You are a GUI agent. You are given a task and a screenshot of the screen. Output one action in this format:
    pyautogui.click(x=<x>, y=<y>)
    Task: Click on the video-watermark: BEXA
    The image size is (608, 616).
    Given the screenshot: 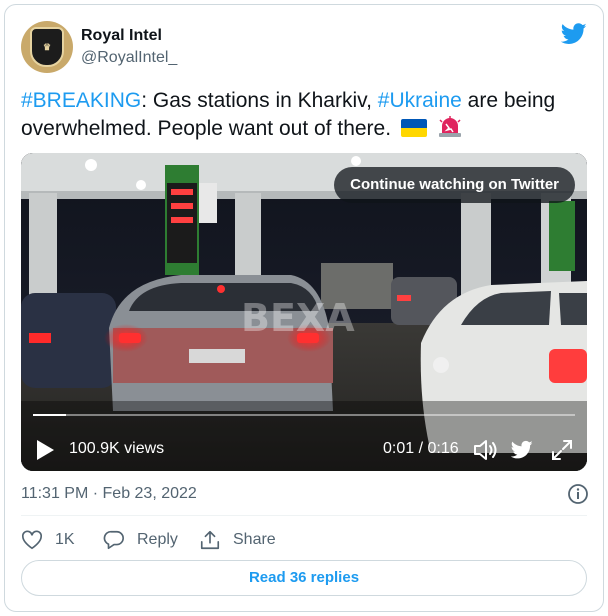 What is the action you would take?
    pyautogui.click(x=298, y=318)
    